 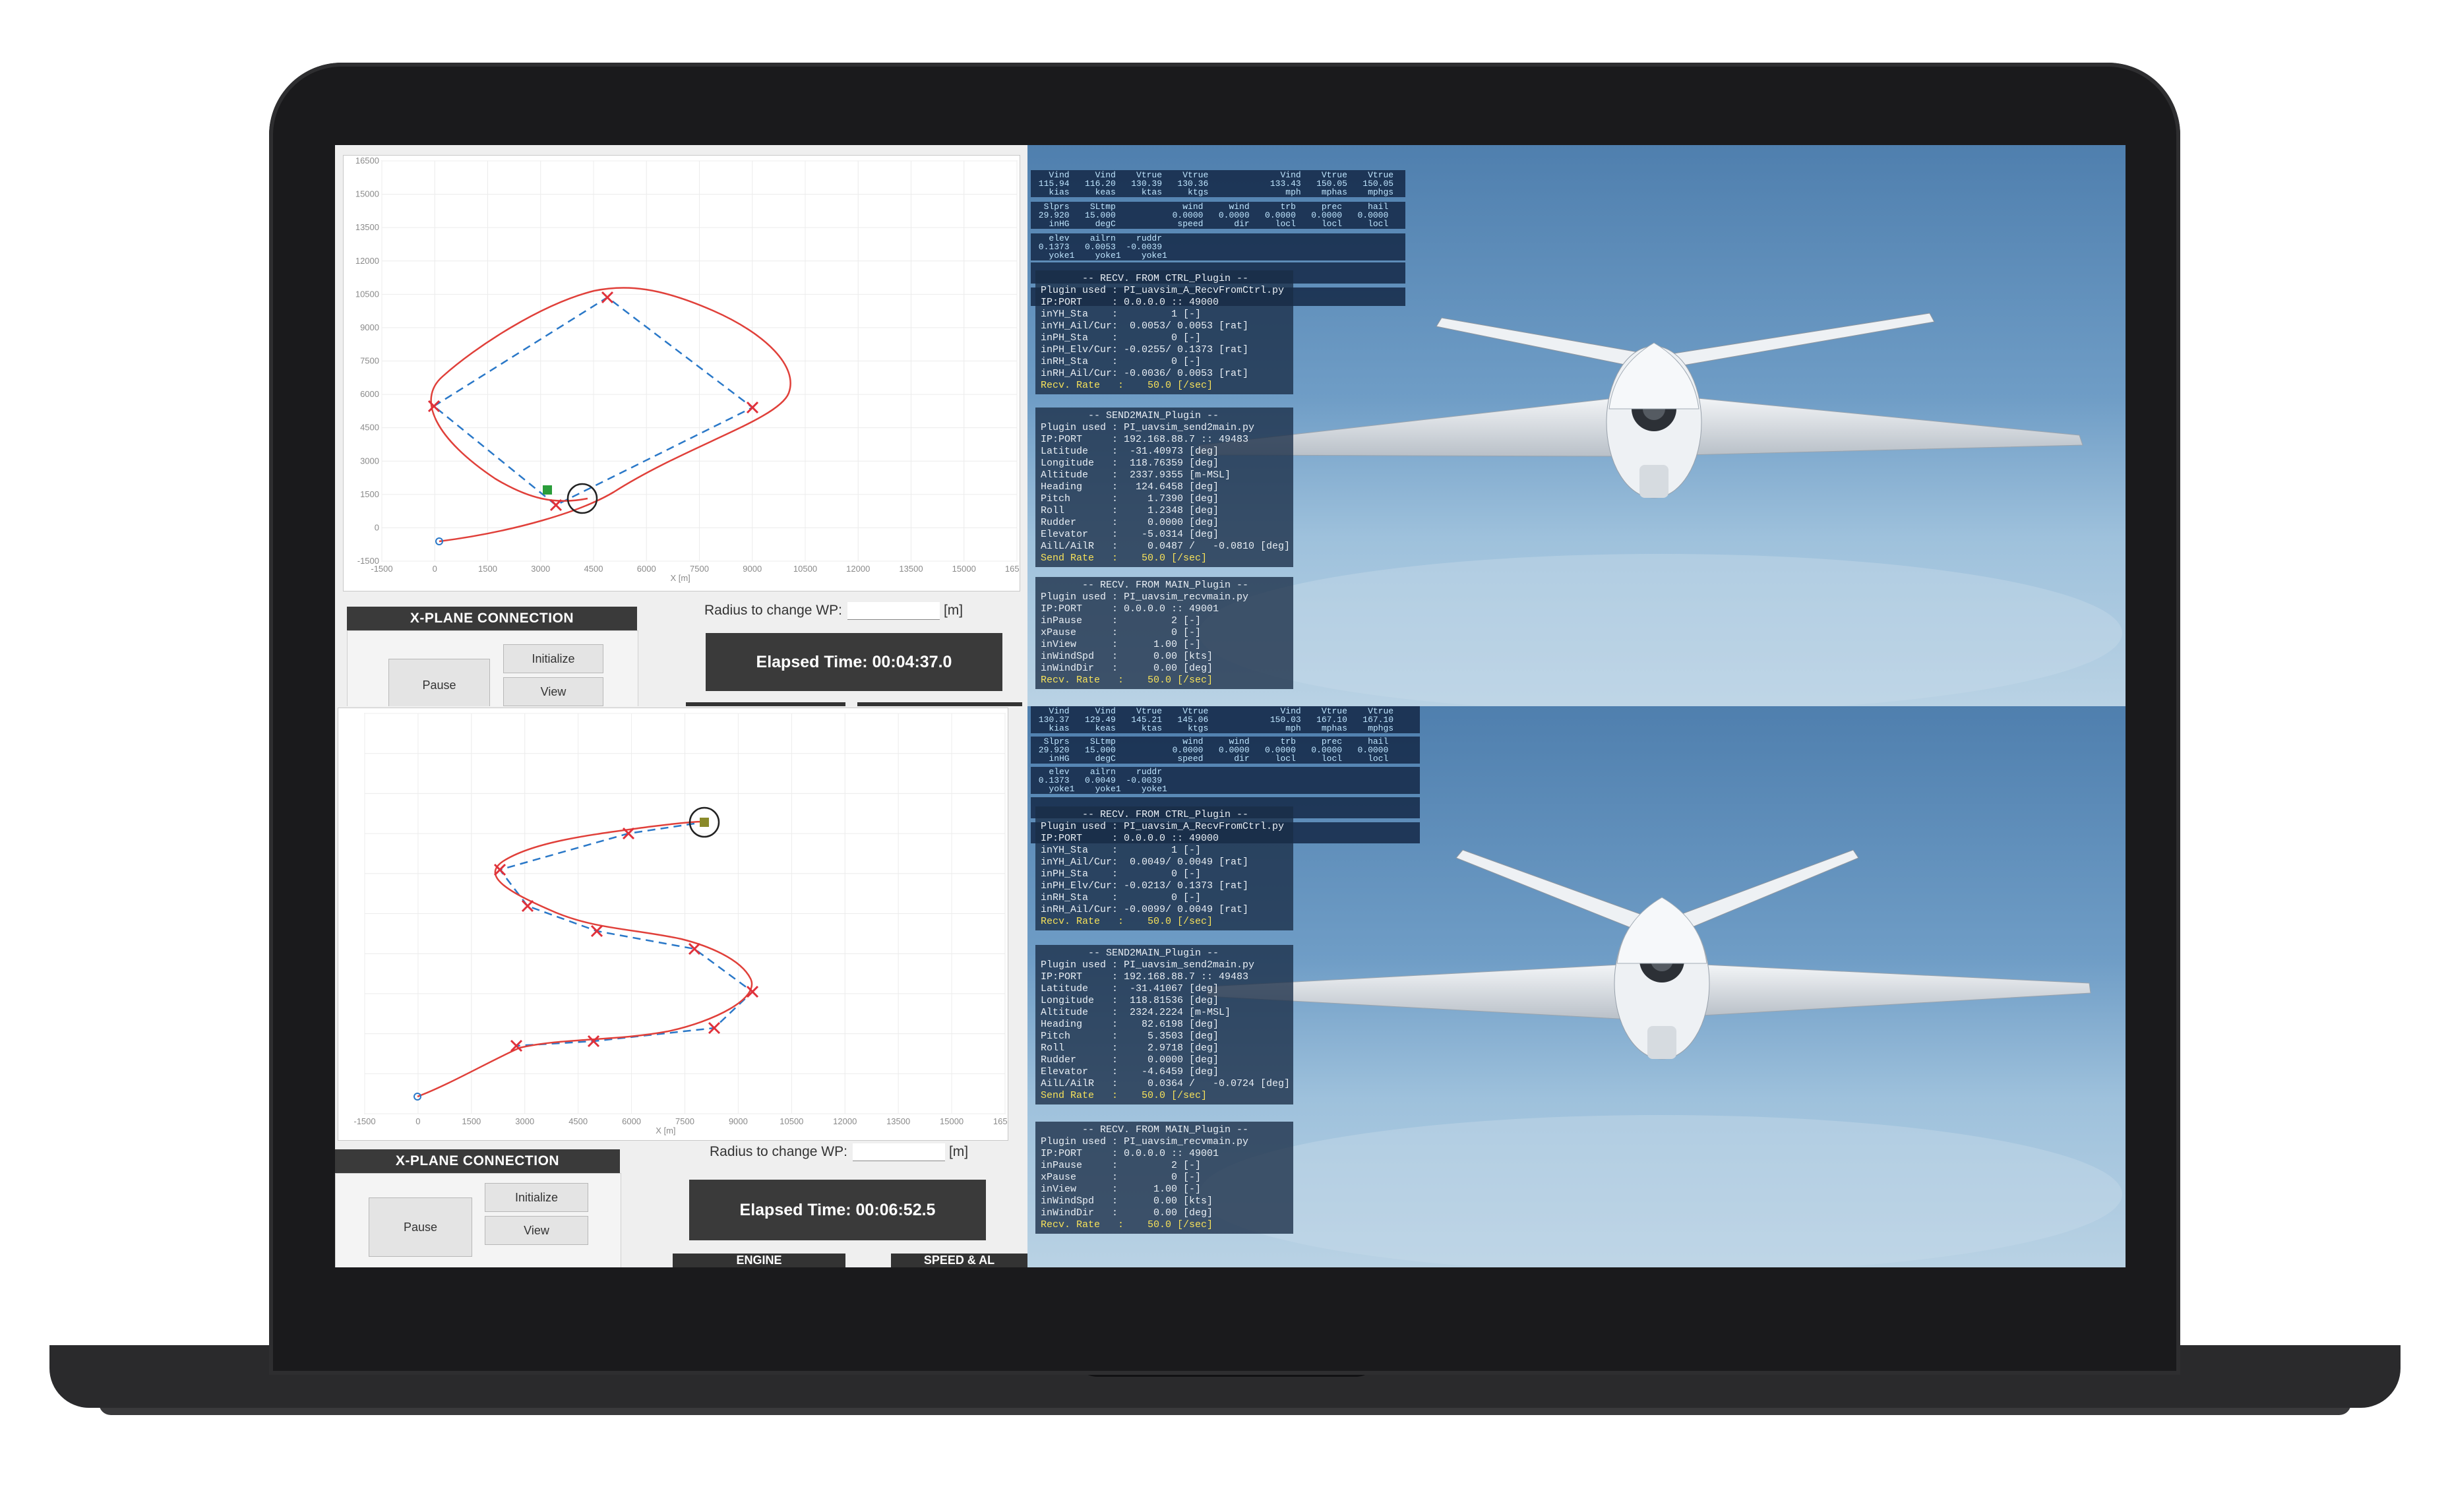 What do you see at coordinates (367, 227) in the screenshot?
I see `y-tick-label: 13500` at bounding box center [367, 227].